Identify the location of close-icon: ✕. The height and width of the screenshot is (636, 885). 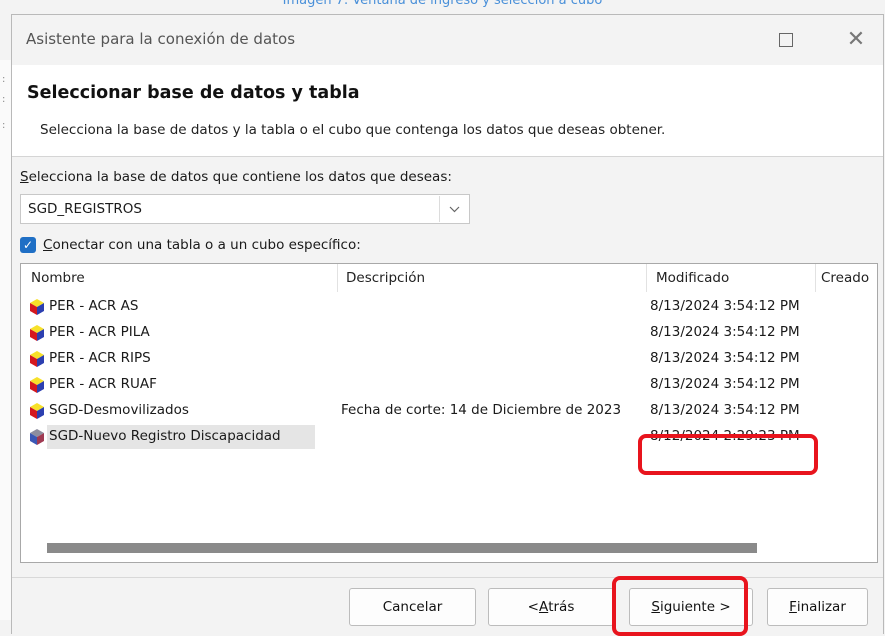
(856, 39).